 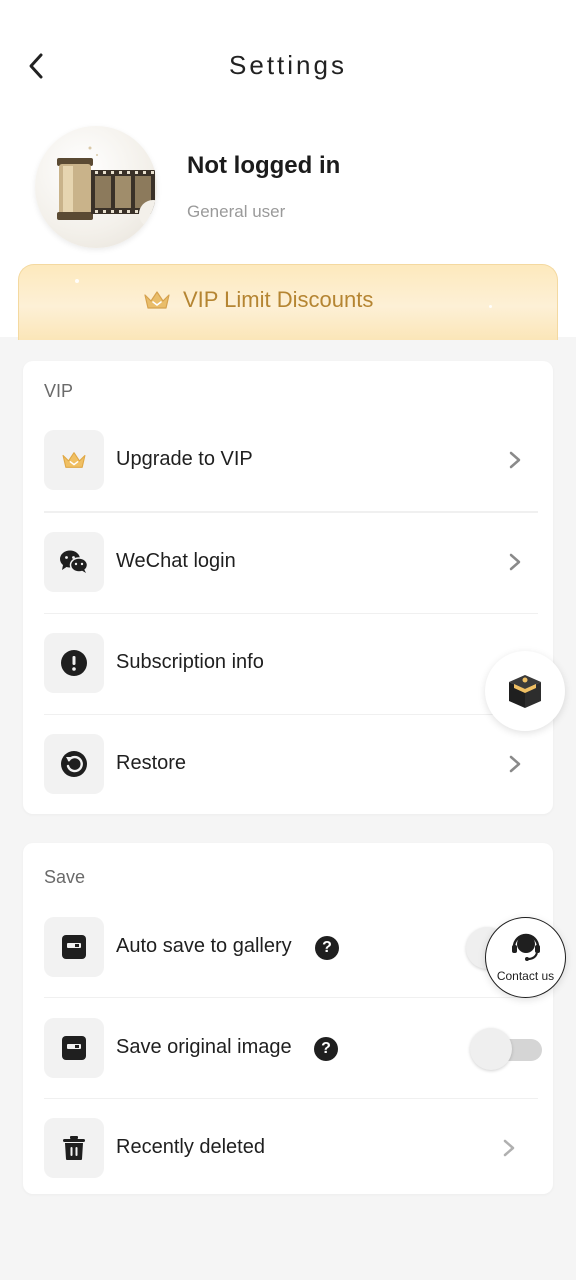 I want to click on auto-save-label: Auto save to gallery, so click(x=204, y=946).